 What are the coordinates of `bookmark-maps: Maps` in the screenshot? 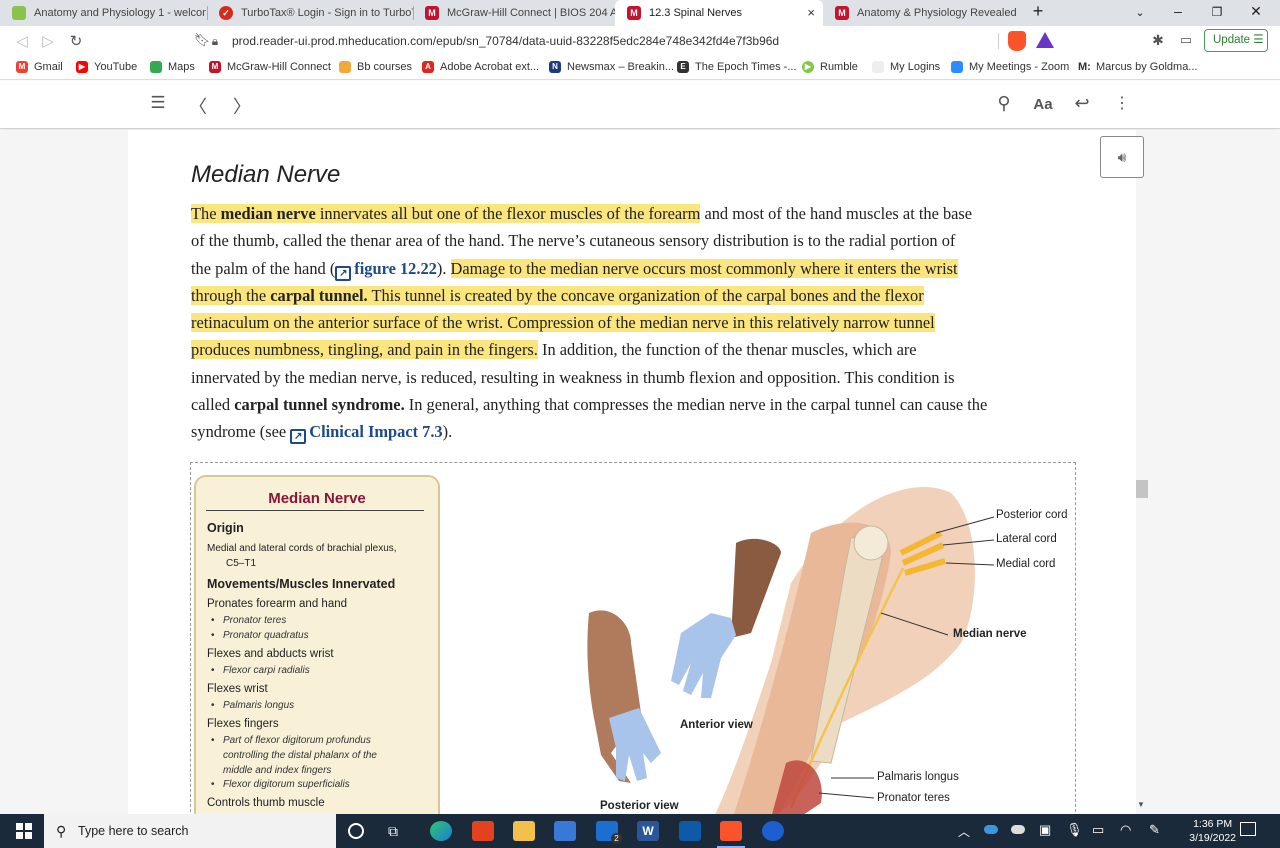 It's located at (172, 67).